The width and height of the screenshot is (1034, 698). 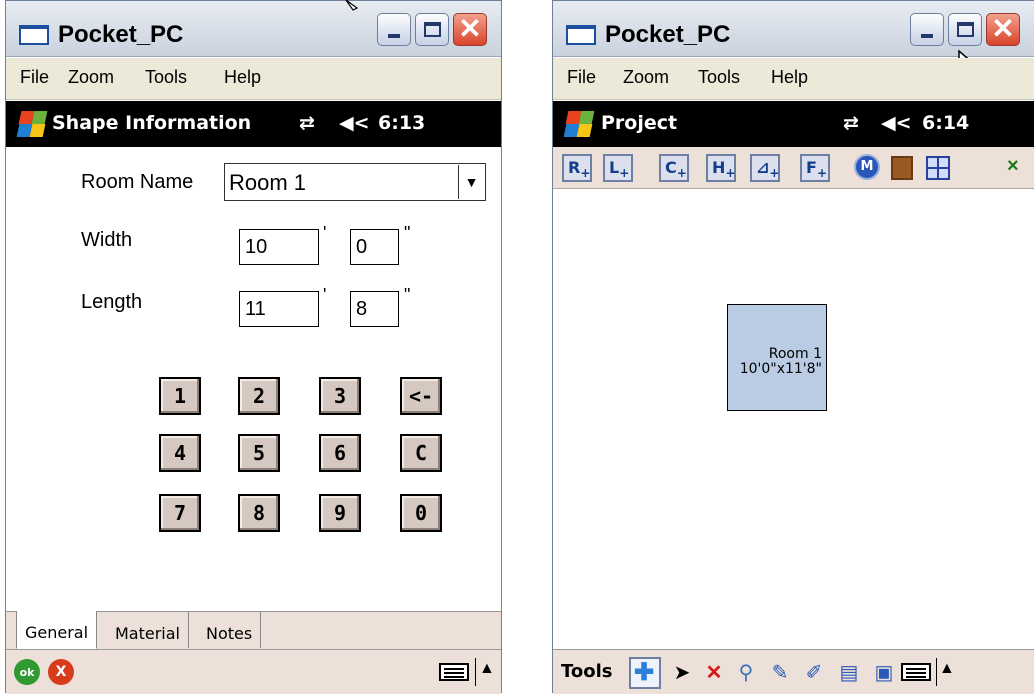 What do you see at coordinates (780, 369) in the screenshot?
I see `room-dimensions-text: 10'0"x11'8"` at bounding box center [780, 369].